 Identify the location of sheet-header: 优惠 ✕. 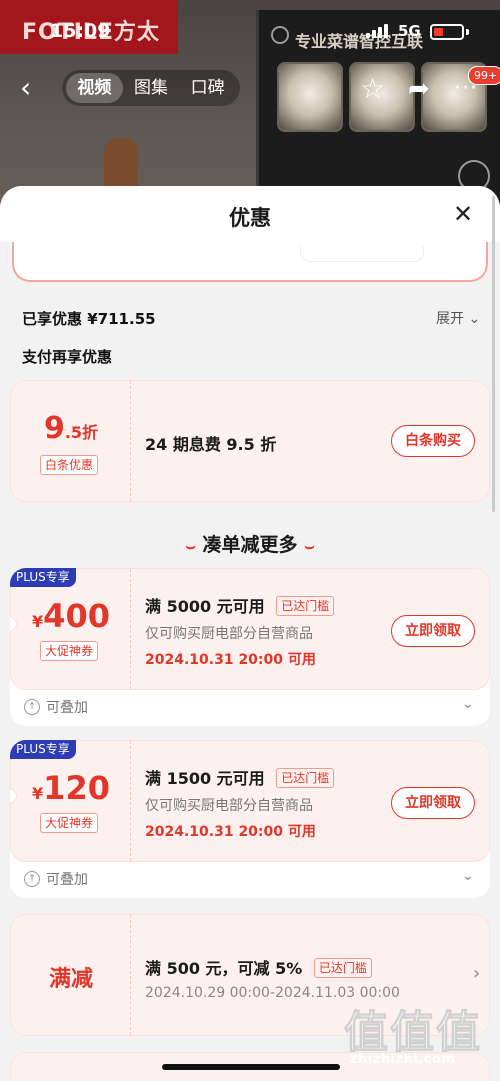
(250, 214).